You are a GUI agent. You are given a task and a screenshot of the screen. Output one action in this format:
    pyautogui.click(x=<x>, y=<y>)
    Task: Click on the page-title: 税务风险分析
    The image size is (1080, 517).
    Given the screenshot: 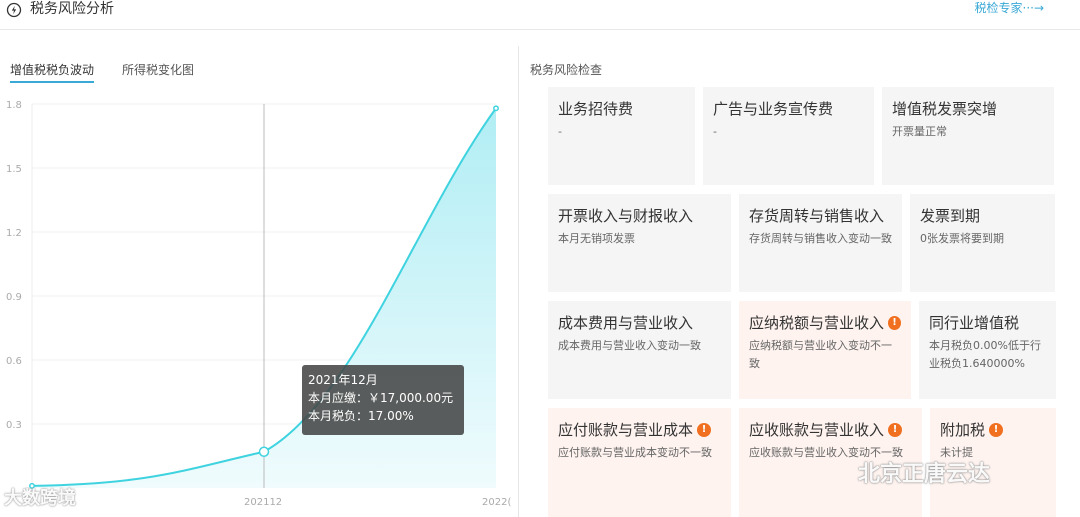 What is the action you would take?
    pyautogui.click(x=72, y=9)
    